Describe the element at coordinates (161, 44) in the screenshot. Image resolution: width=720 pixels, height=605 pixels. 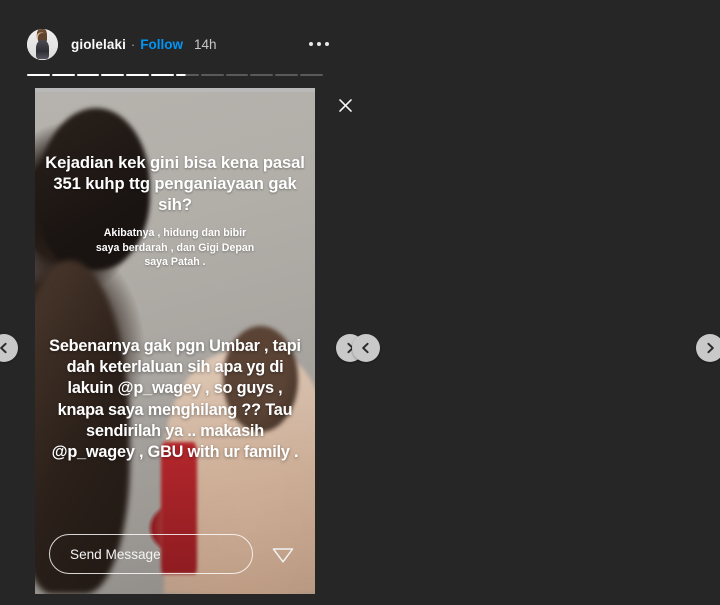
I see `follow-button: Follow` at that location.